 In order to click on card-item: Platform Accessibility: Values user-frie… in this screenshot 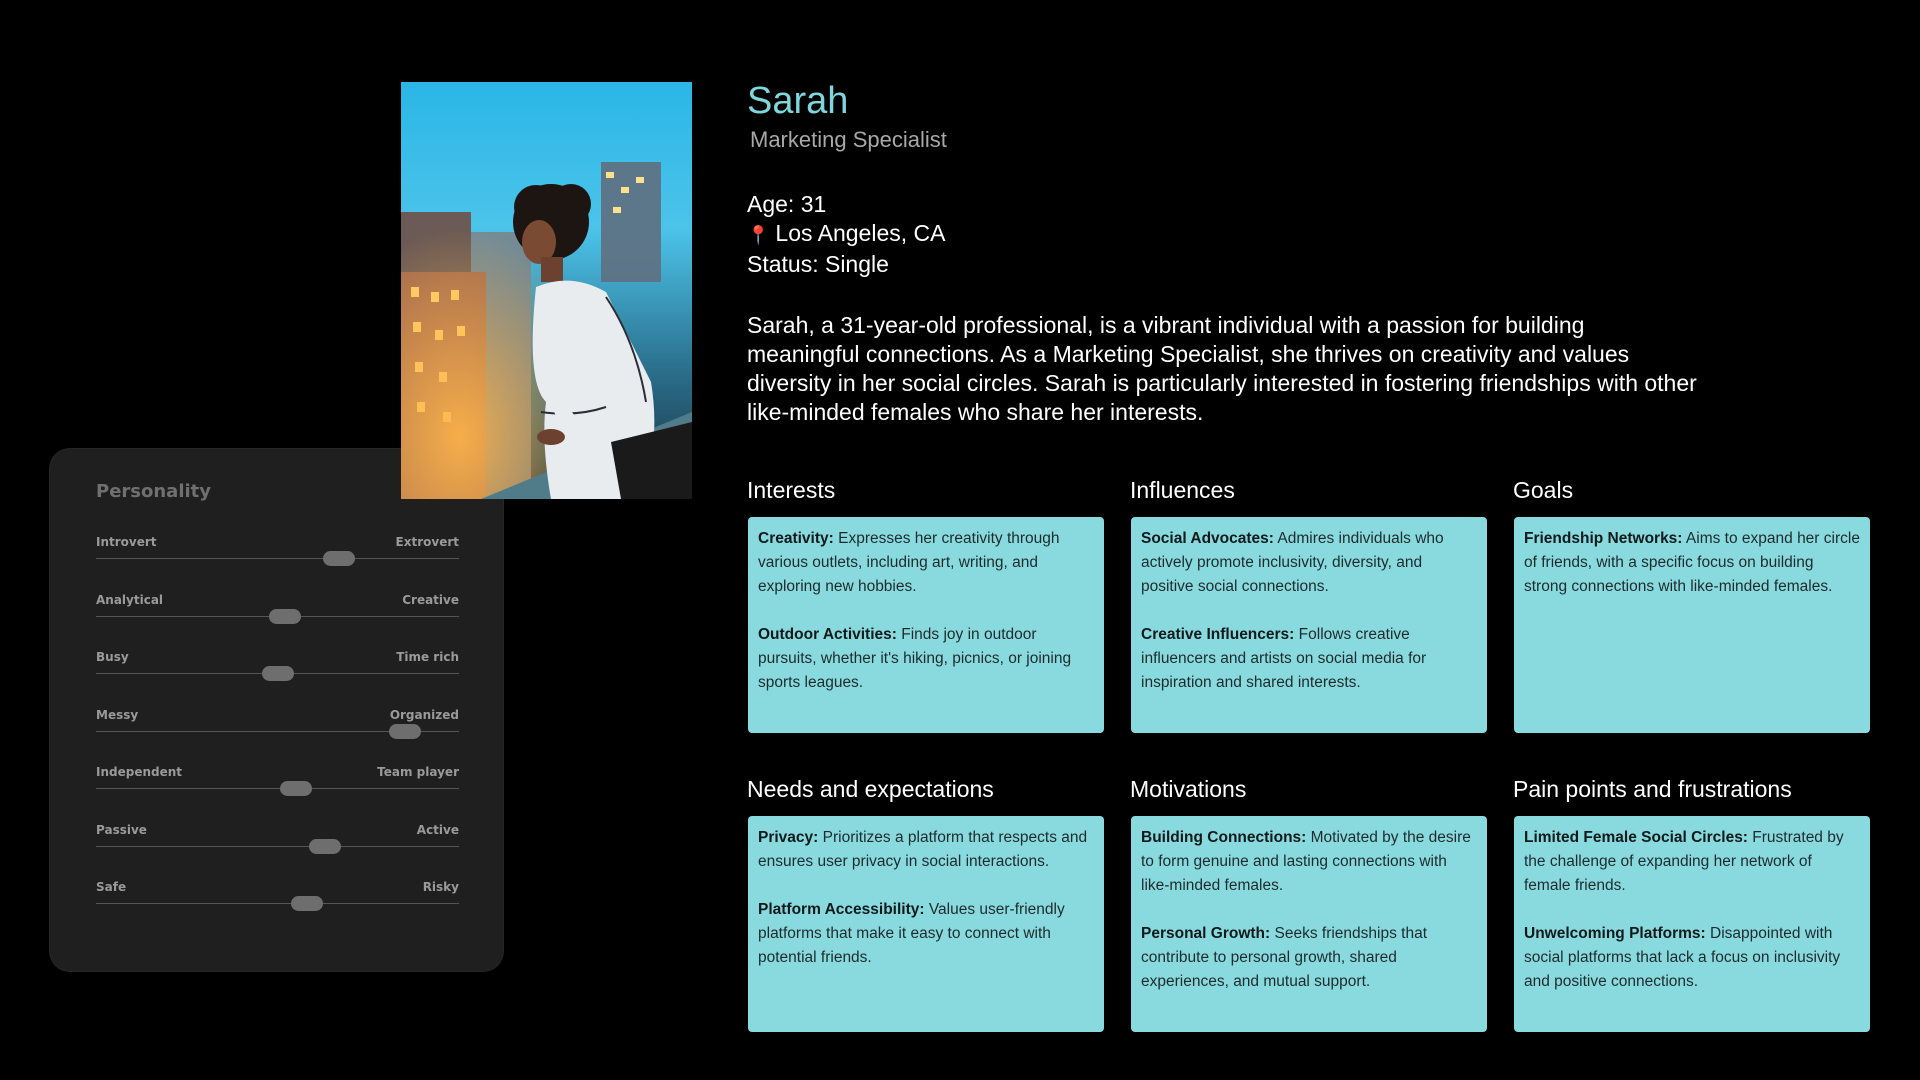, I will do `click(911, 933)`.